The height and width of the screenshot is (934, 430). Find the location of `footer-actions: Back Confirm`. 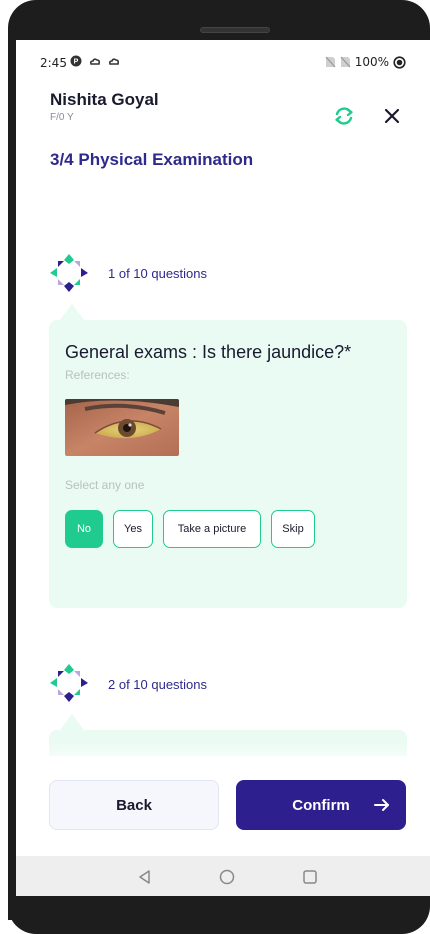

footer-actions: Back Confirm is located at coordinates (223, 806).